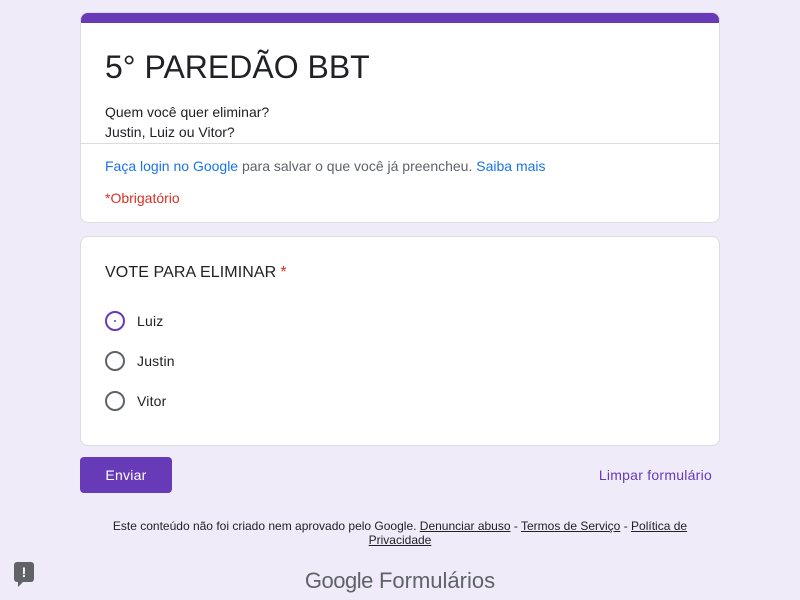 This screenshot has height=600, width=800. What do you see at coordinates (156, 361) in the screenshot?
I see `option-label: Justin` at bounding box center [156, 361].